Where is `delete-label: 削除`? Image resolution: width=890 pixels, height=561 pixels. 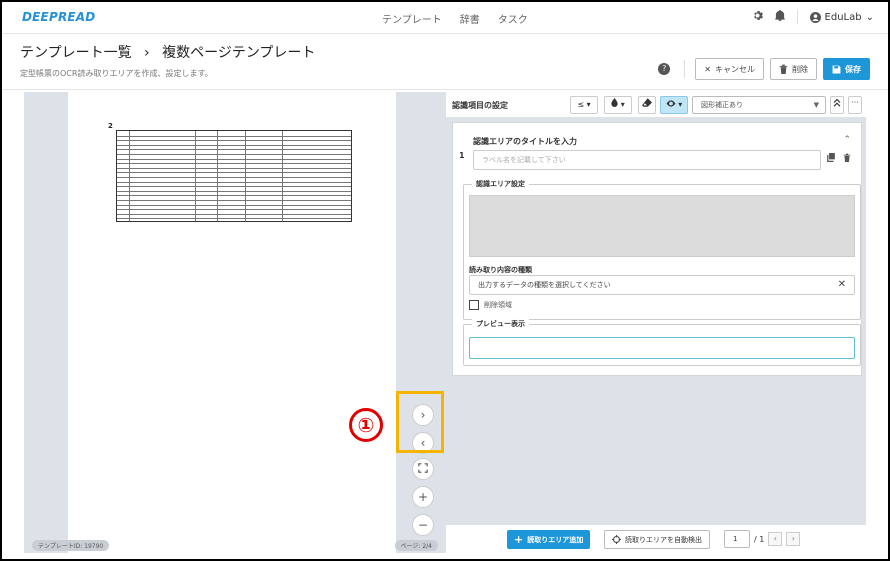
delete-label: 削除 is located at coordinates (800, 69).